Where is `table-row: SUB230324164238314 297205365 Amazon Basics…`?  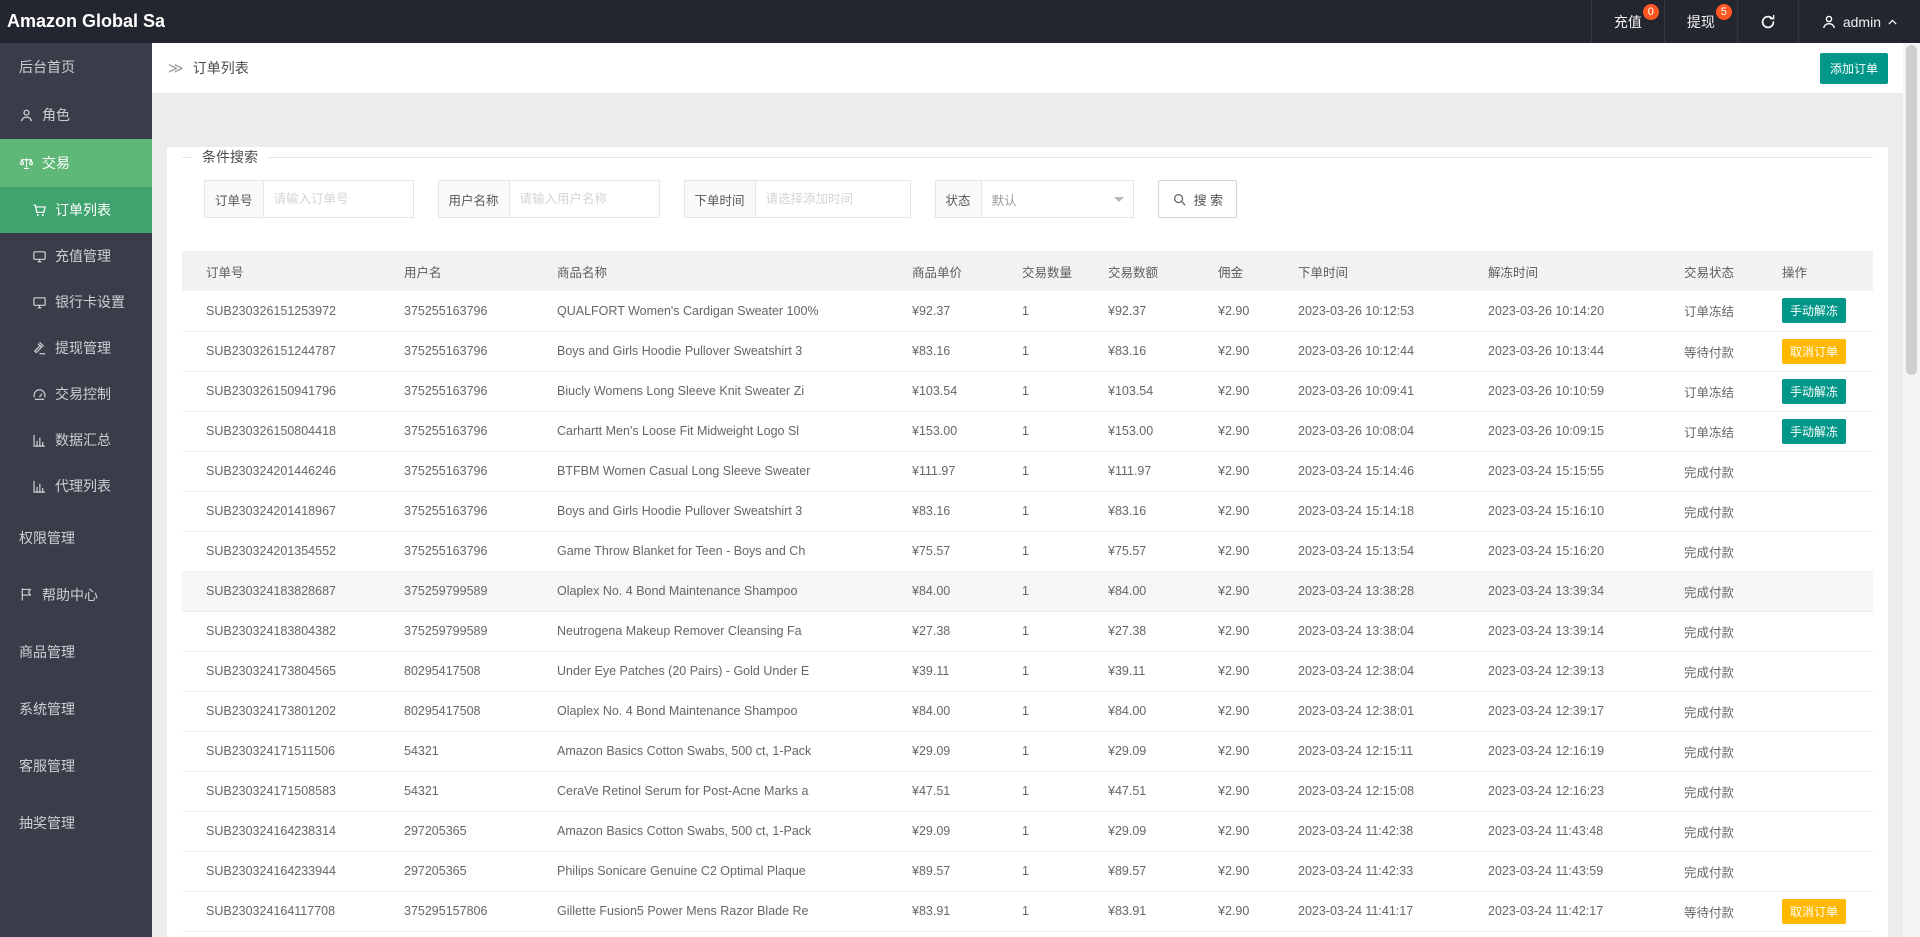
table-row: SUB230324164238314 297205365 Amazon Basics… is located at coordinates (1027, 831).